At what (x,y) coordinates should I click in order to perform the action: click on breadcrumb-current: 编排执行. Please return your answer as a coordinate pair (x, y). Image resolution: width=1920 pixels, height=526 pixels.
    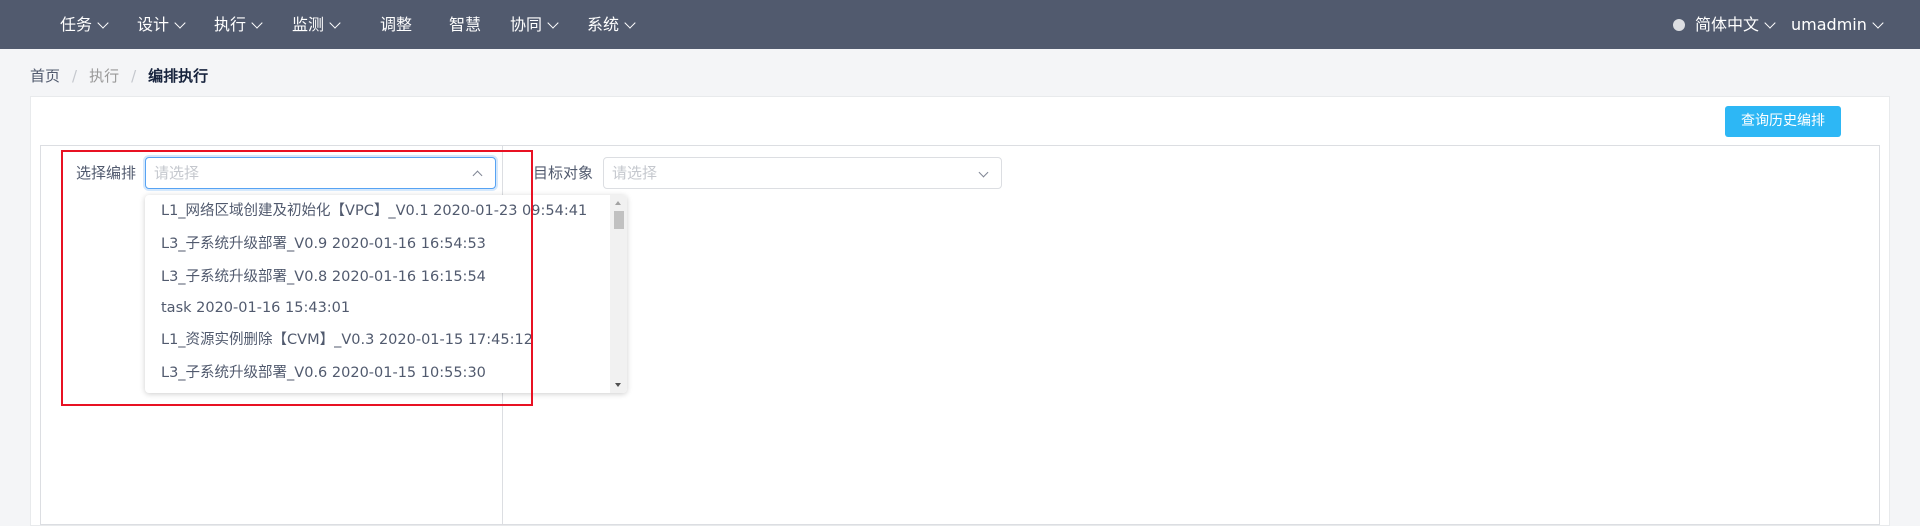
    Looking at the image, I should click on (178, 76).